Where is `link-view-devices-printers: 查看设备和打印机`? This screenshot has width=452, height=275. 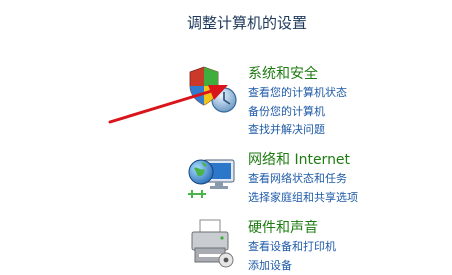 link-view-devices-printers: 查看设备和打印机 is located at coordinates (292, 247).